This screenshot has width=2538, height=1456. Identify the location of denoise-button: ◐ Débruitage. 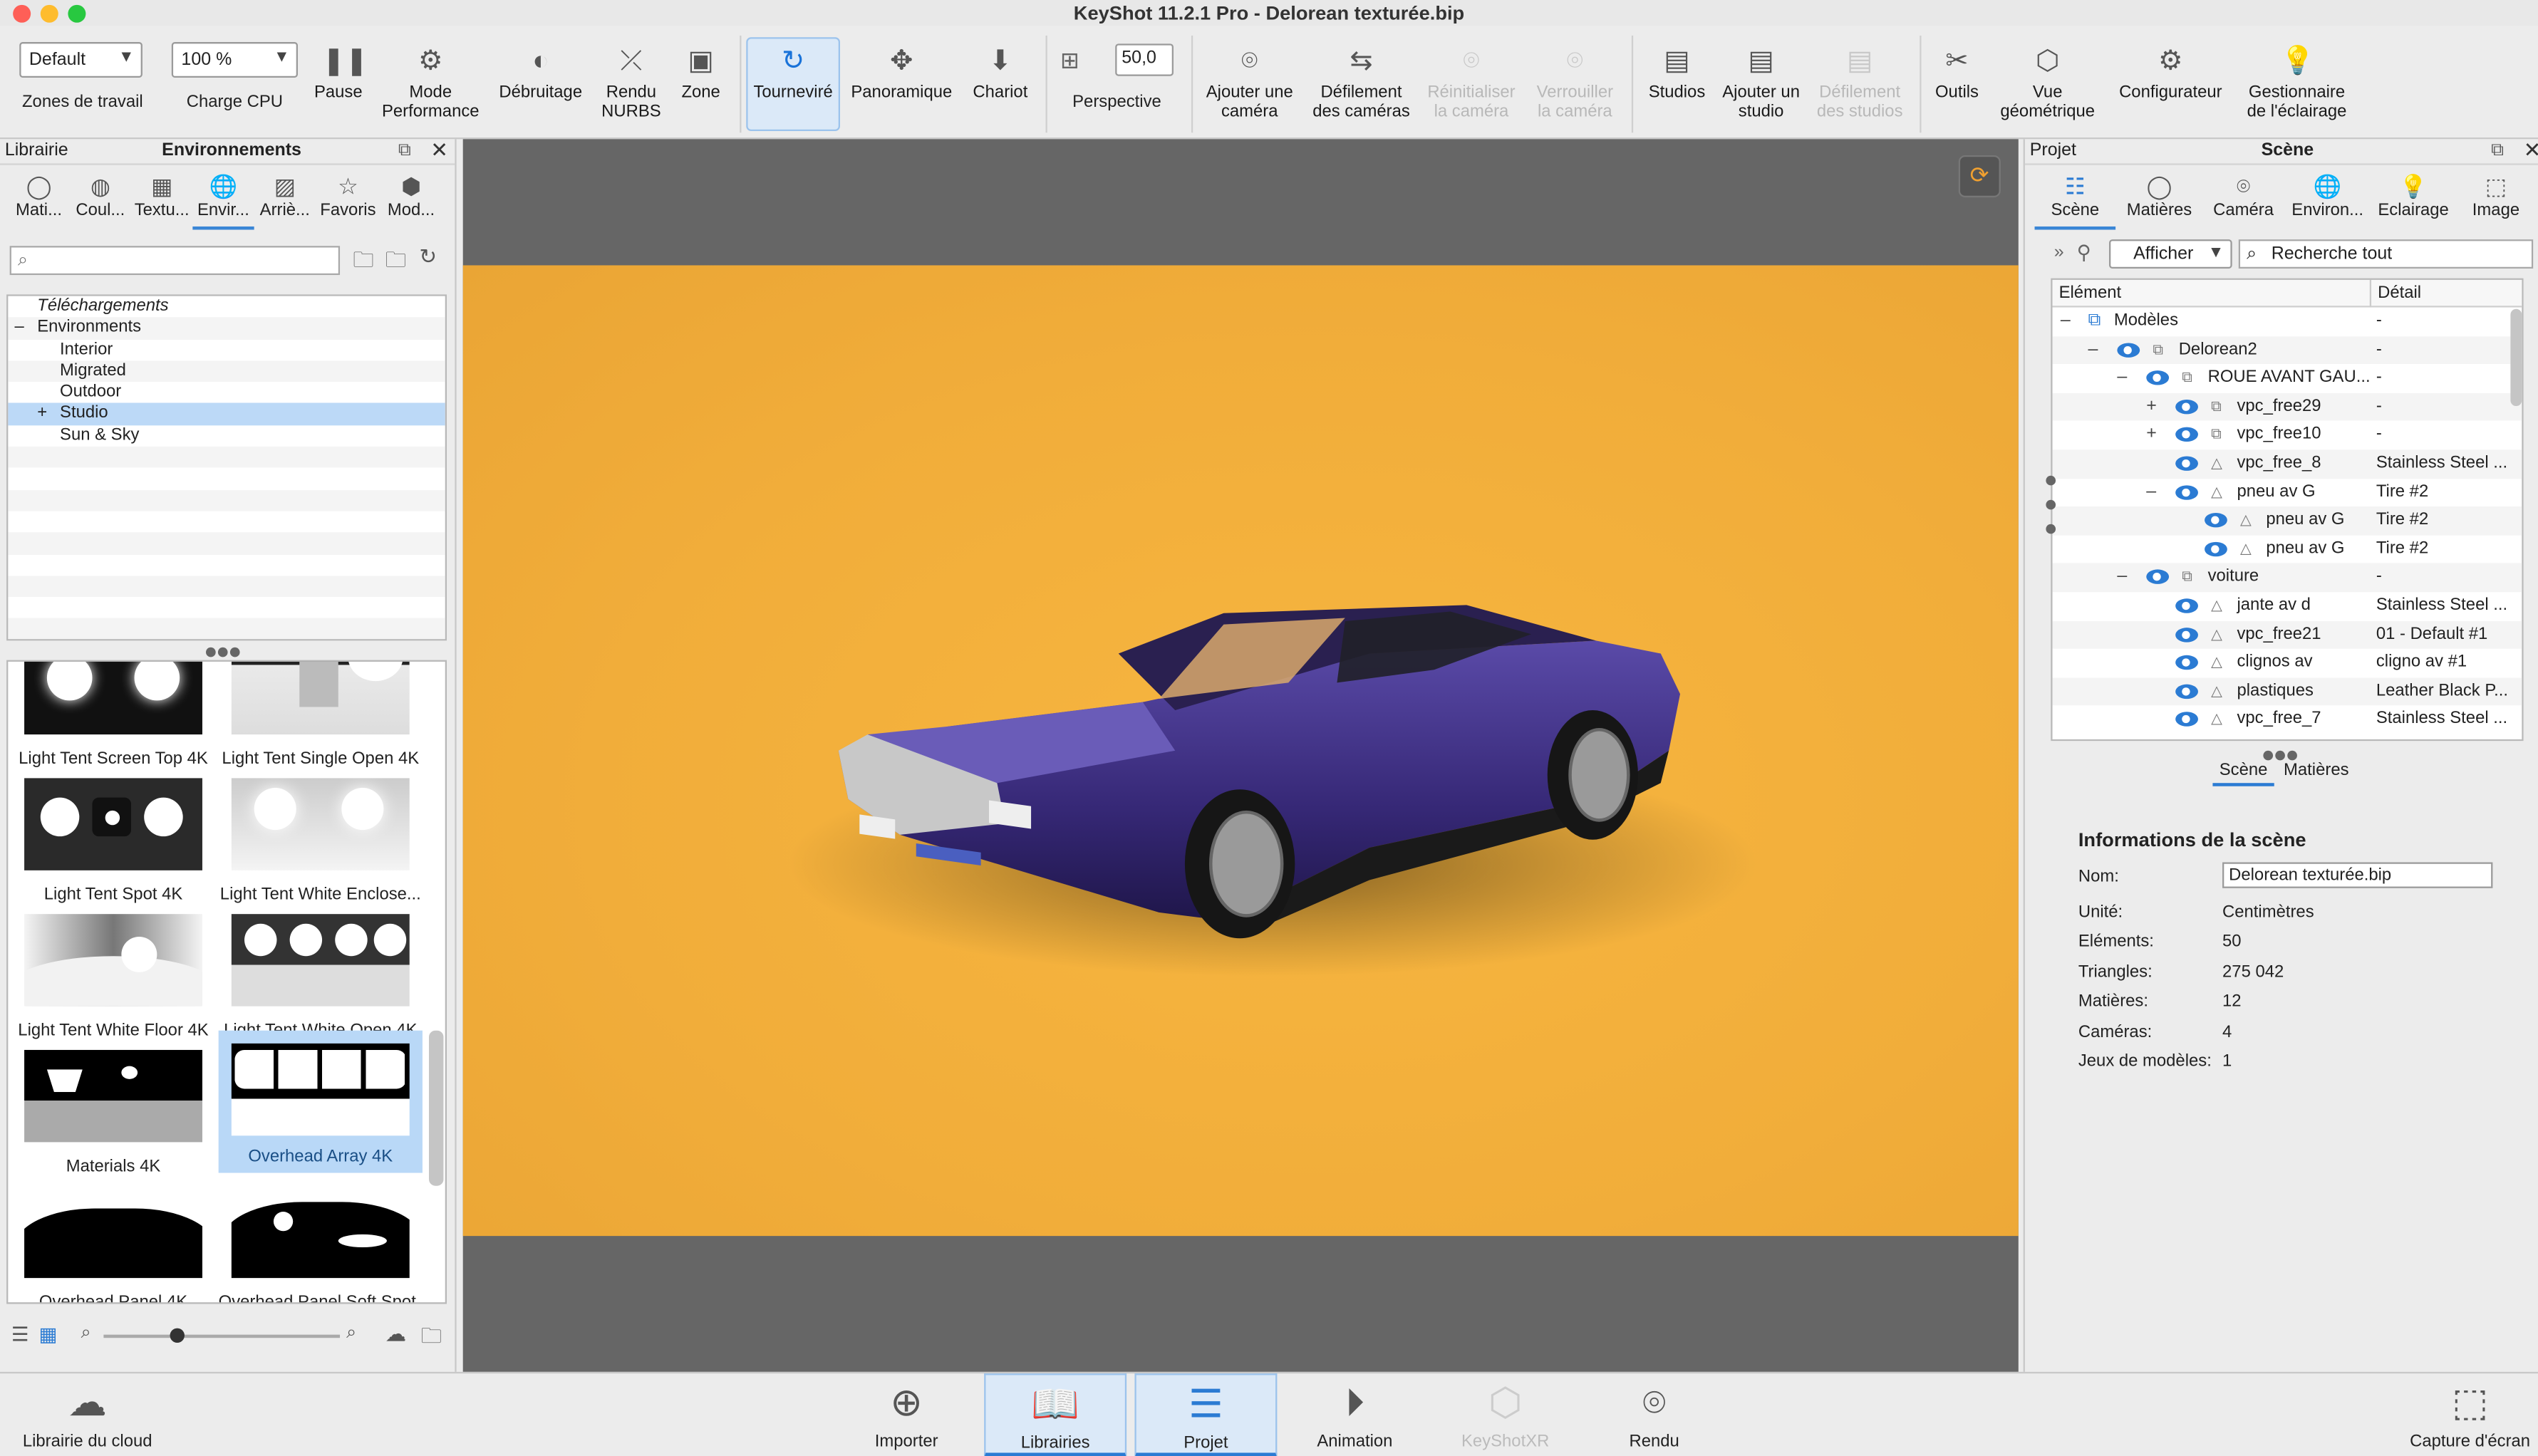
(540, 82).